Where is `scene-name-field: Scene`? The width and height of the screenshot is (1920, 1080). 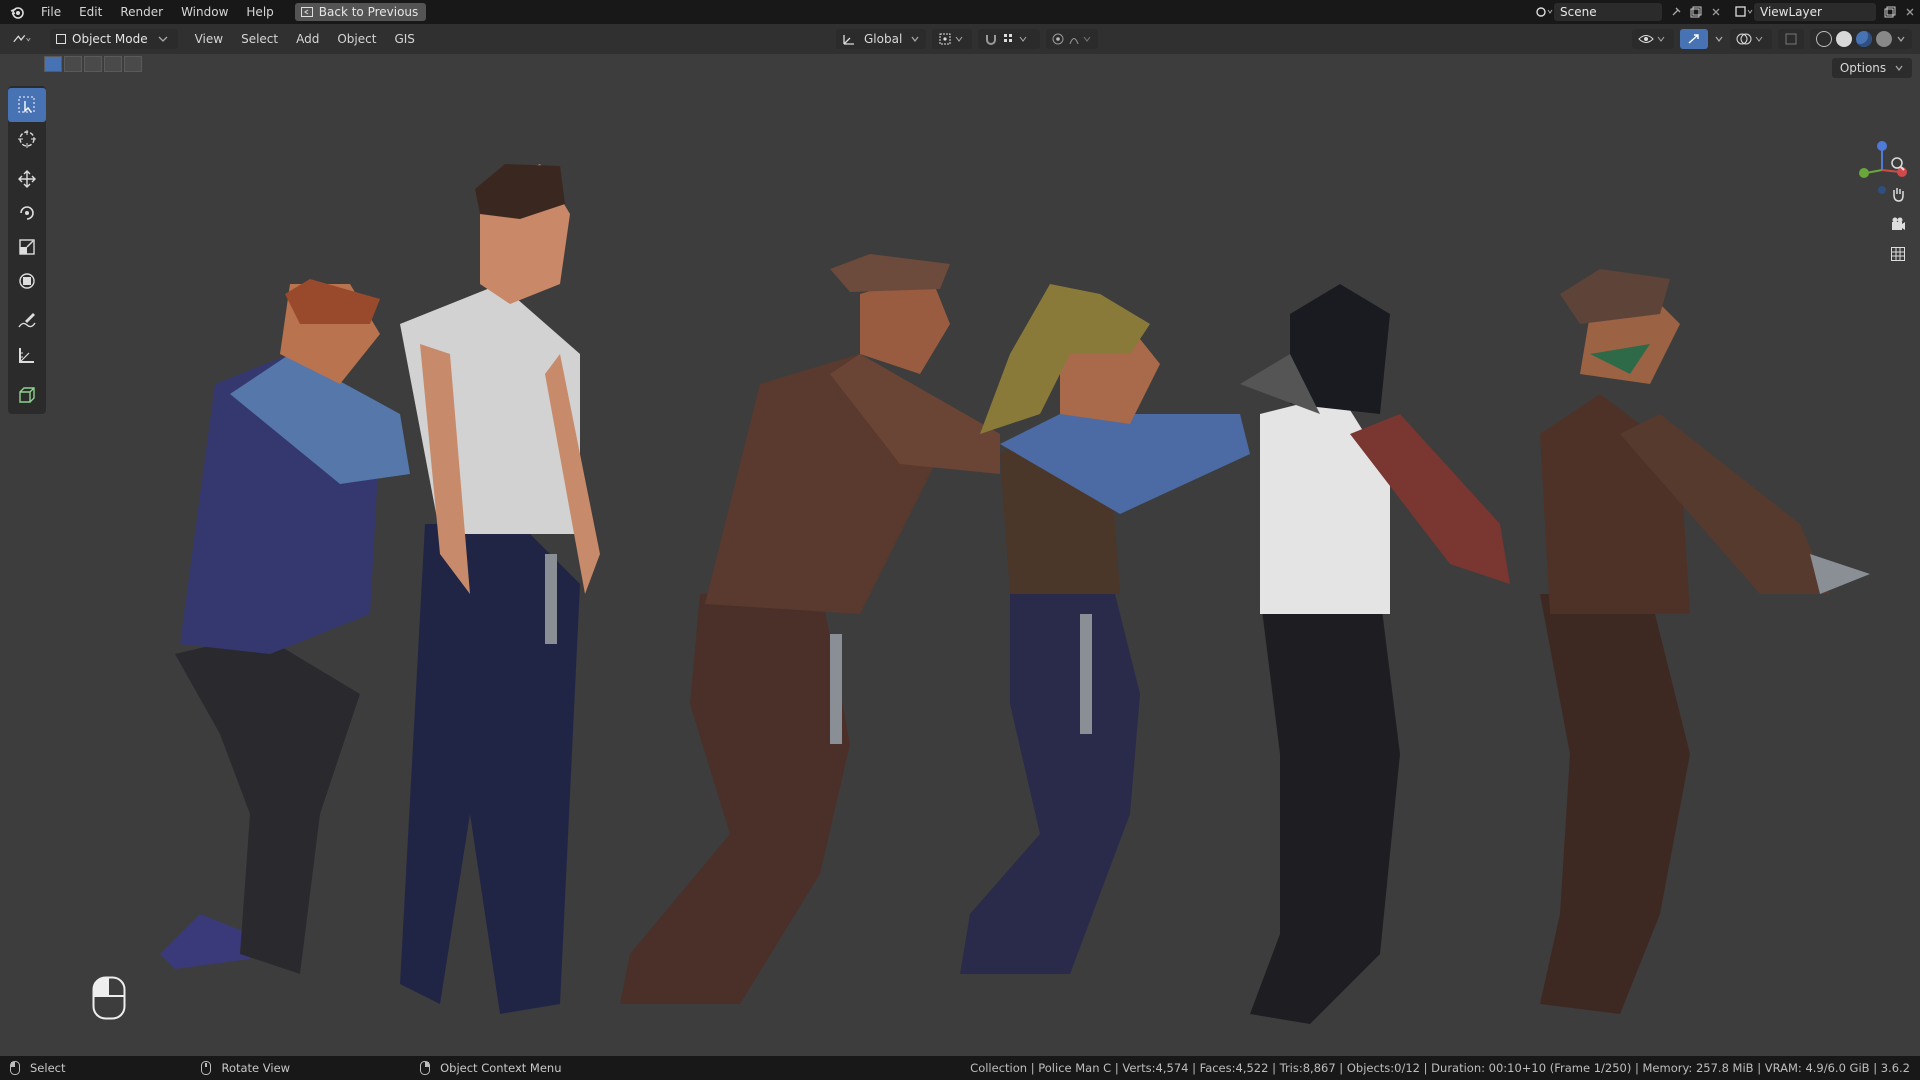
scene-name-field: Scene is located at coordinates (1608, 12).